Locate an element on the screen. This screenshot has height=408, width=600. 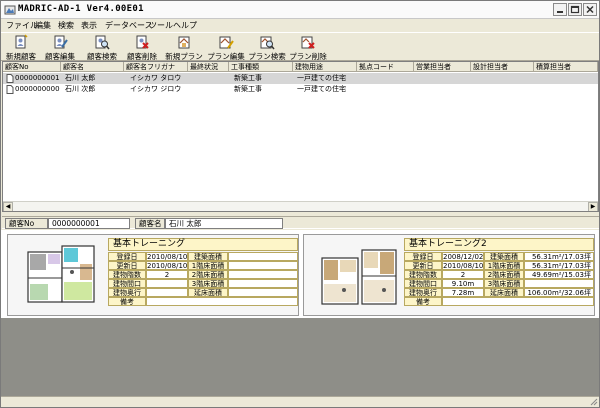
edit-plan-button: プラン編集 is located at coordinates (226, 47).